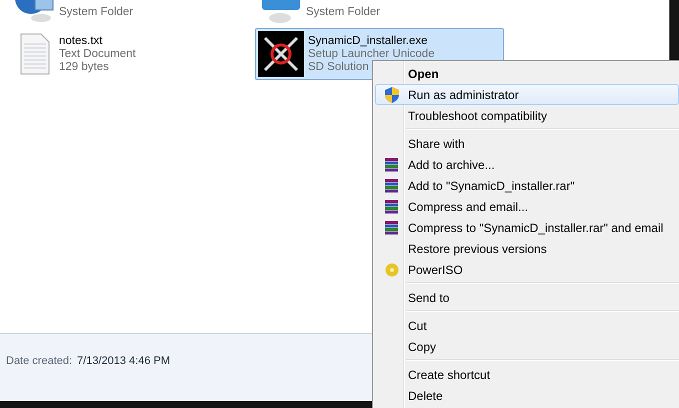  Describe the element at coordinates (97, 54) in the screenshot. I see `file-type: Text Document` at that location.